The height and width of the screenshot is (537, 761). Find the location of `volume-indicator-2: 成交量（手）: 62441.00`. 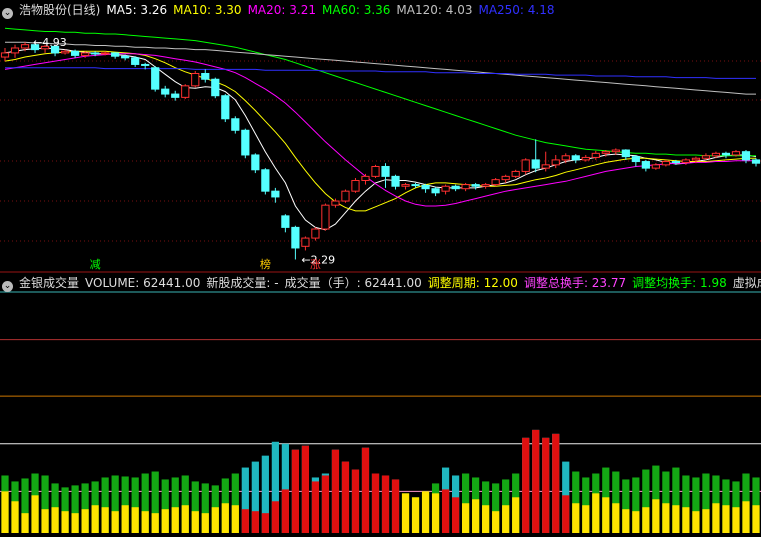

volume-indicator-2: 成交量（手）: 62441.00 is located at coordinates (353, 283).